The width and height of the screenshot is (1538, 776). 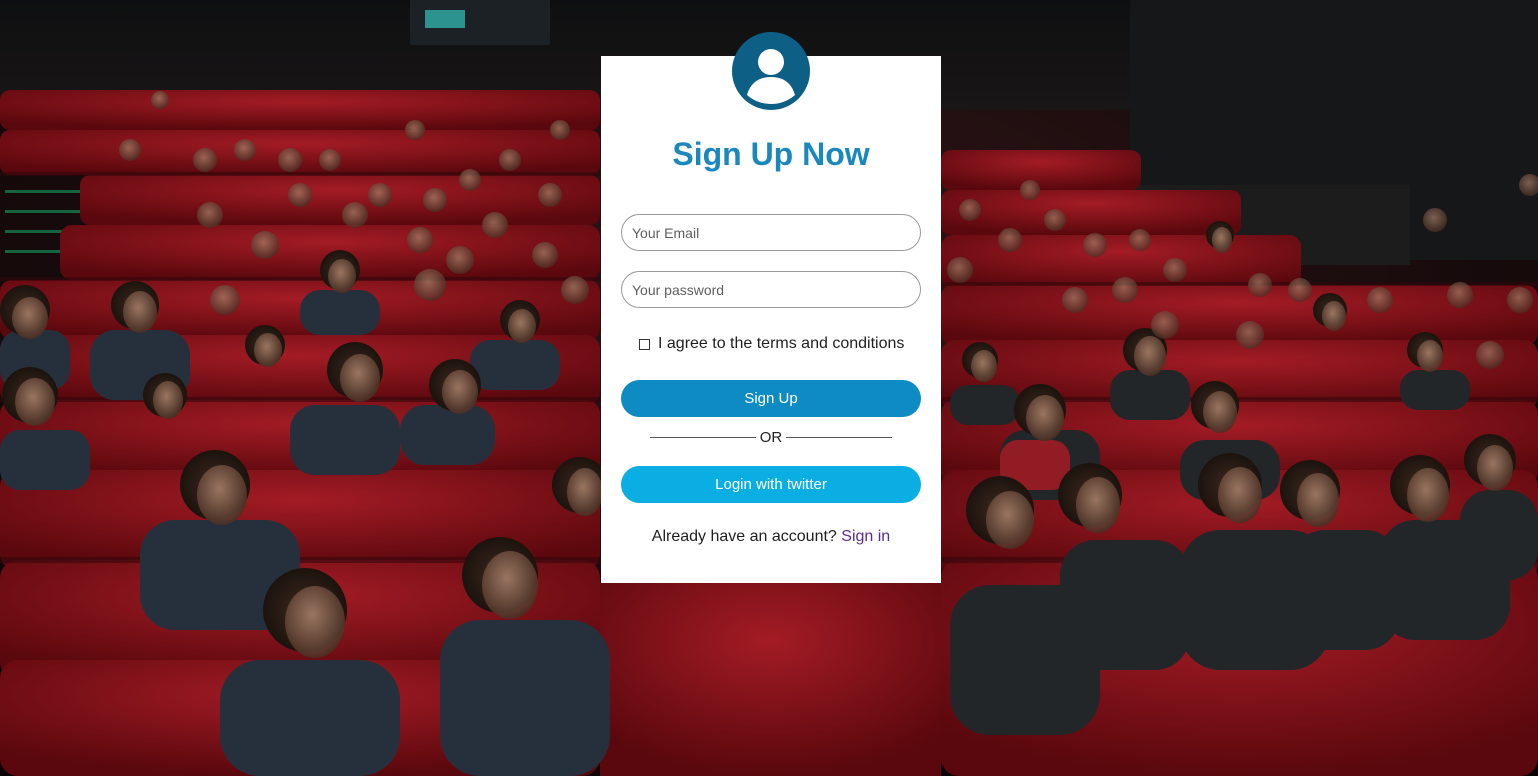 What do you see at coordinates (771, 232) in the screenshot?
I see `email-field` at bounding box center [771, 232].